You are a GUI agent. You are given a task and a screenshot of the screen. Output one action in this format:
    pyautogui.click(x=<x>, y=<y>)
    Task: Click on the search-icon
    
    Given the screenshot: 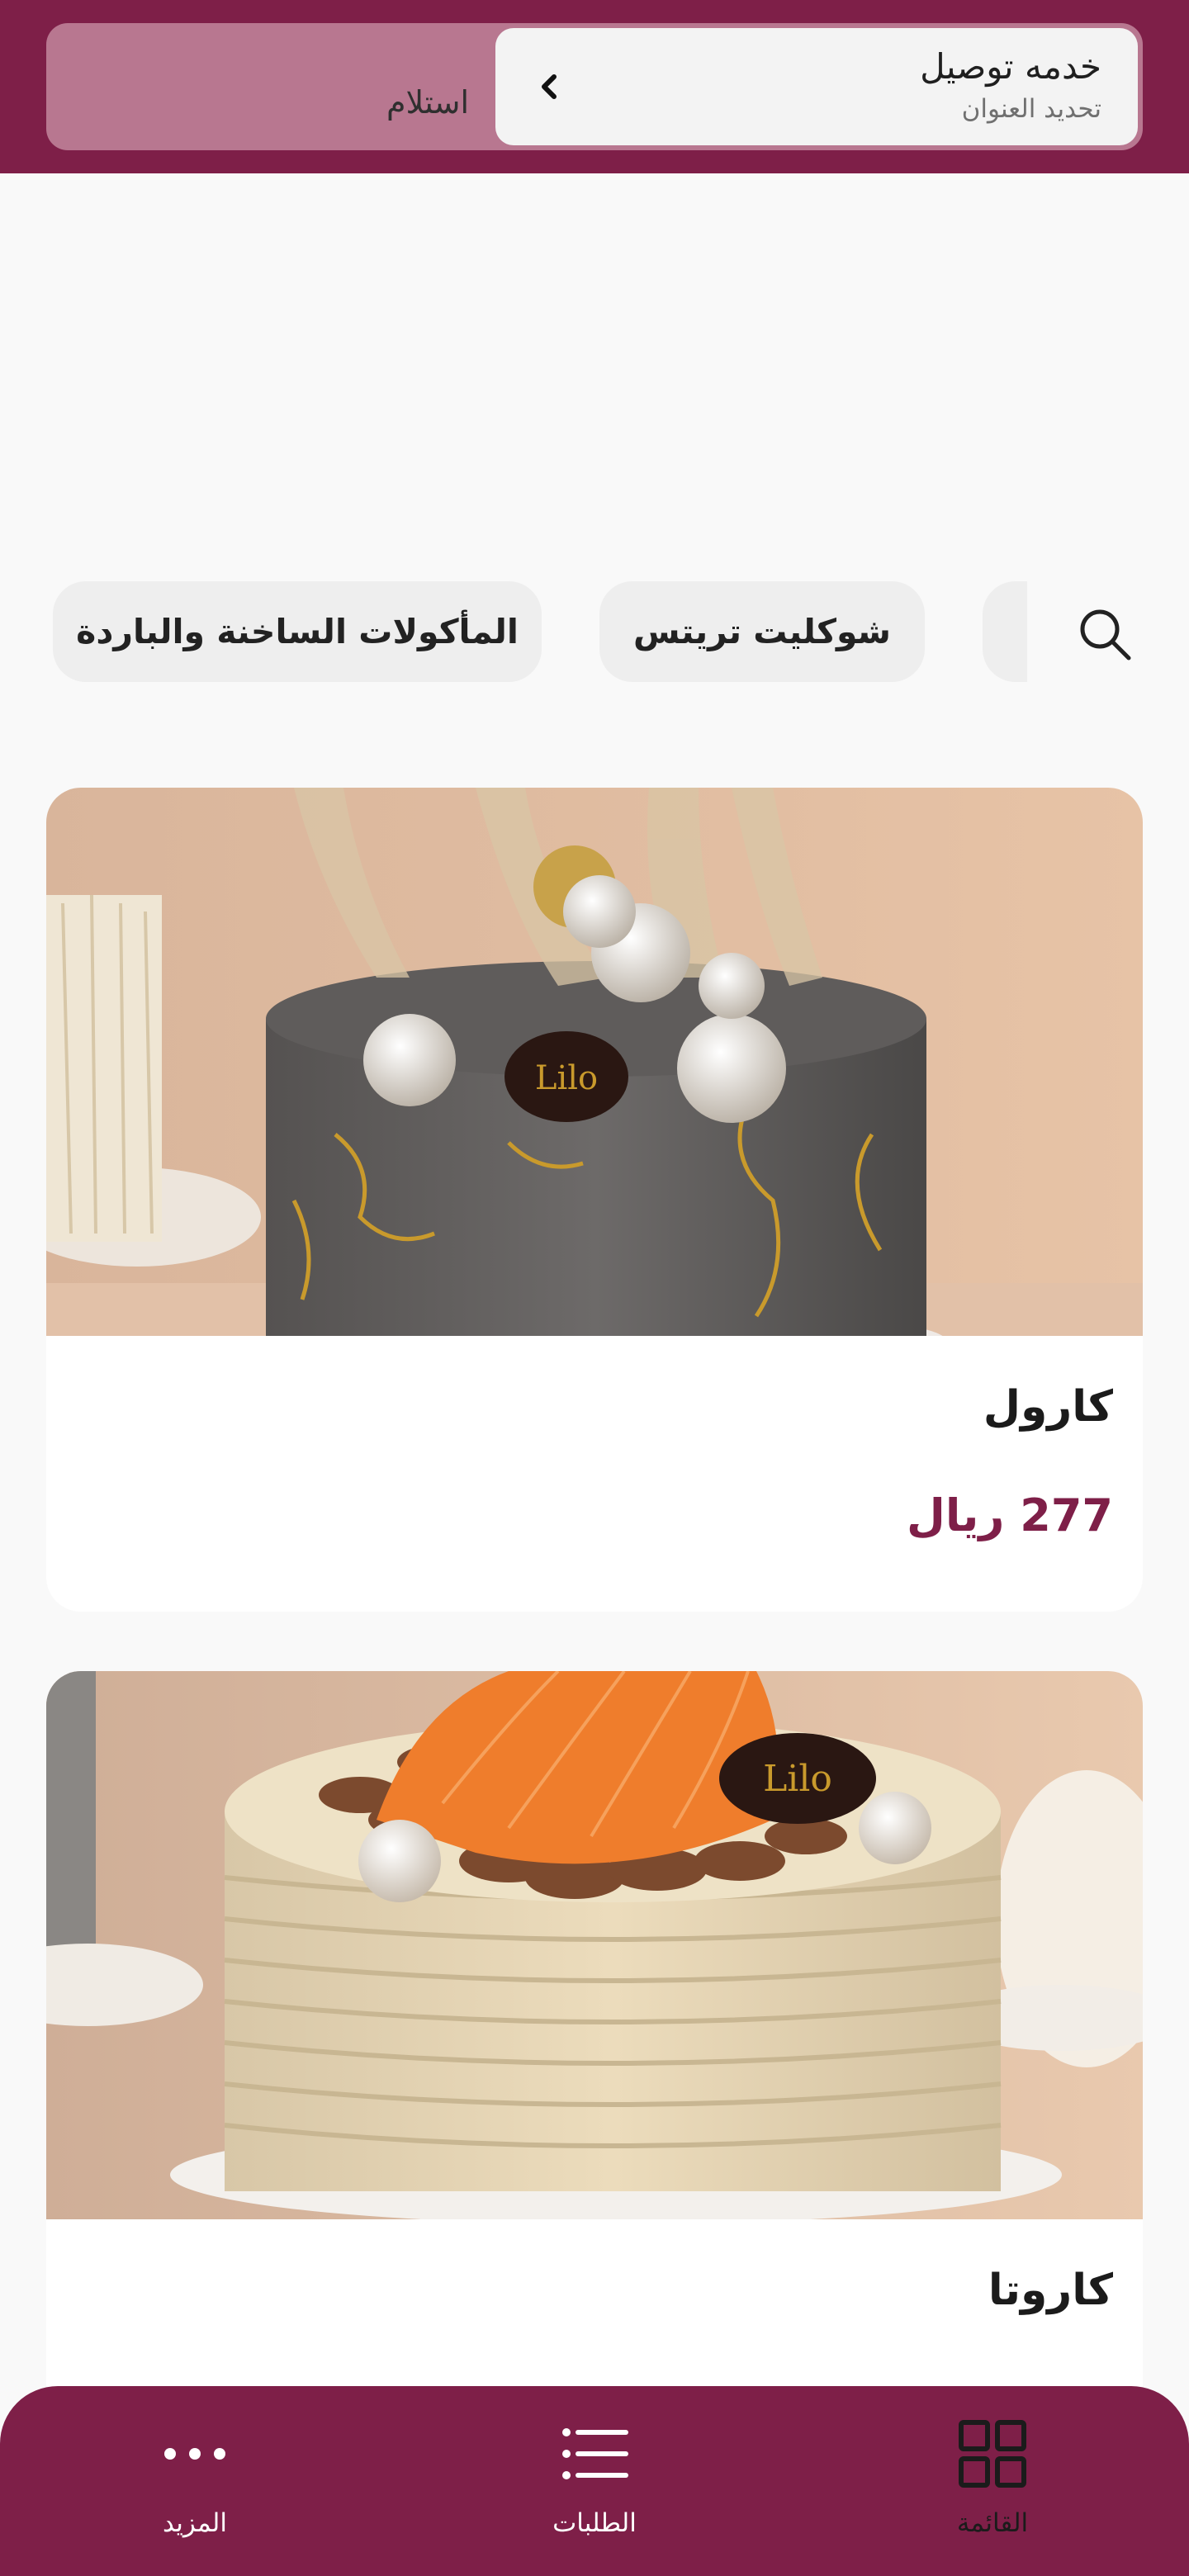 What is the action you would take?
    pyautogui.click(x=1104, y=634)
    